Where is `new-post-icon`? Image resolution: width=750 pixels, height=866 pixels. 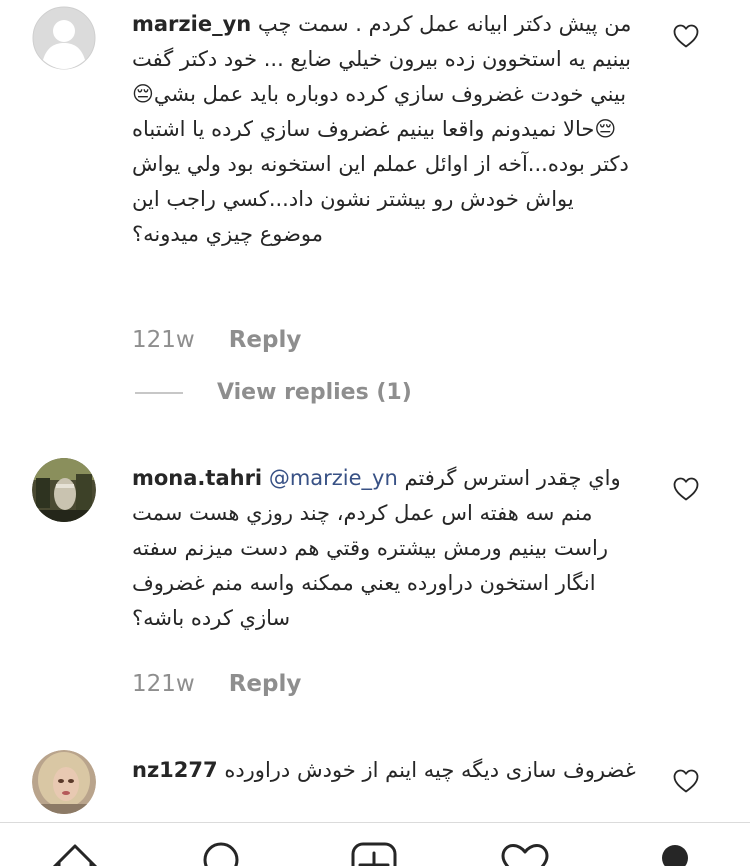
new-post-icon is located at coordinates (375, 853).